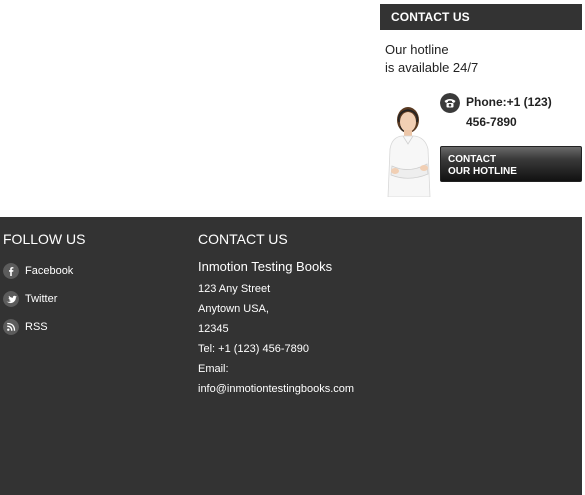  I want to click on contact-widget-title: CONTACT US, so click(481, 17).